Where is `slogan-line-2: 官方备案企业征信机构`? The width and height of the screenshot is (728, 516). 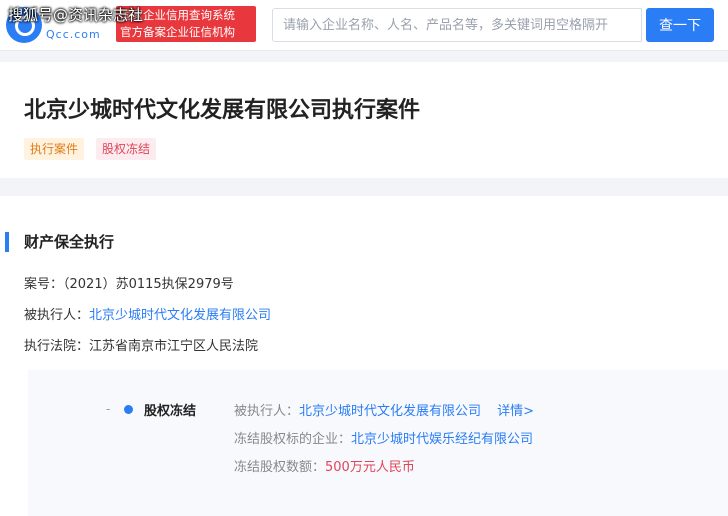
slogan-line-2: 官方备案企业征信机构 is located at coordinates (177, 32).